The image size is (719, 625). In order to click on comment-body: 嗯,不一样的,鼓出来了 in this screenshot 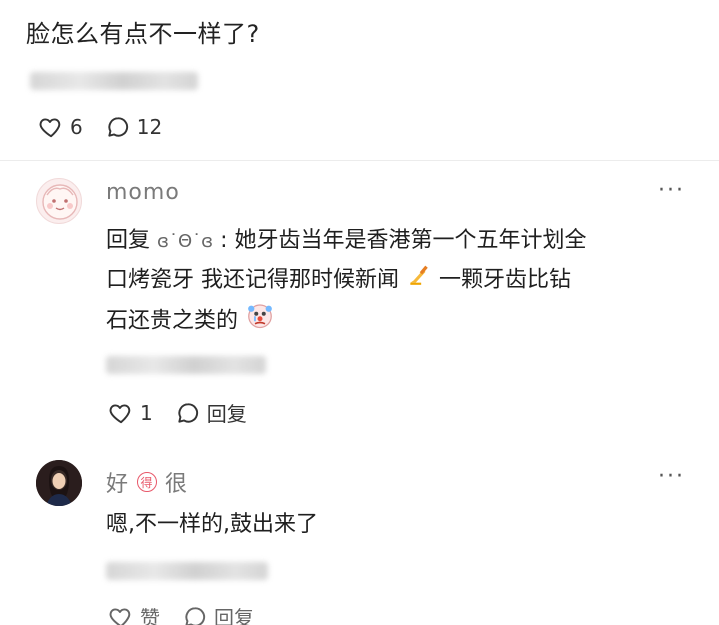, I will do `click(212, 524)`.